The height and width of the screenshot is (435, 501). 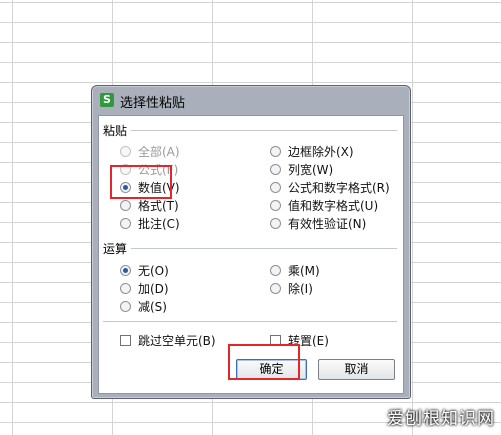 I want to click on paste-option-all-label: 全部(A), so click(x=159, y=151).